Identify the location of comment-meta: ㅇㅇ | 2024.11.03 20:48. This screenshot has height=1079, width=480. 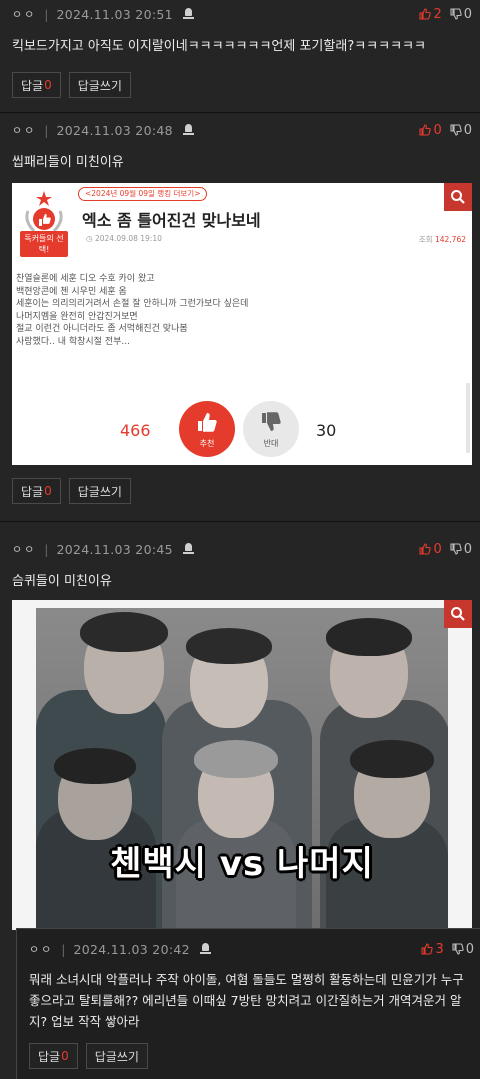
(103, 130).